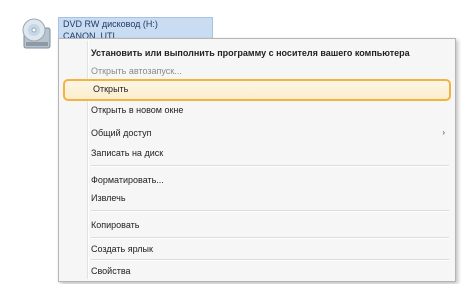 The height and width of the screenshot is (284, 461). Describe the element at coordinates (36, 33) in the screenshot. I see `cd-drive-icon` at that location.